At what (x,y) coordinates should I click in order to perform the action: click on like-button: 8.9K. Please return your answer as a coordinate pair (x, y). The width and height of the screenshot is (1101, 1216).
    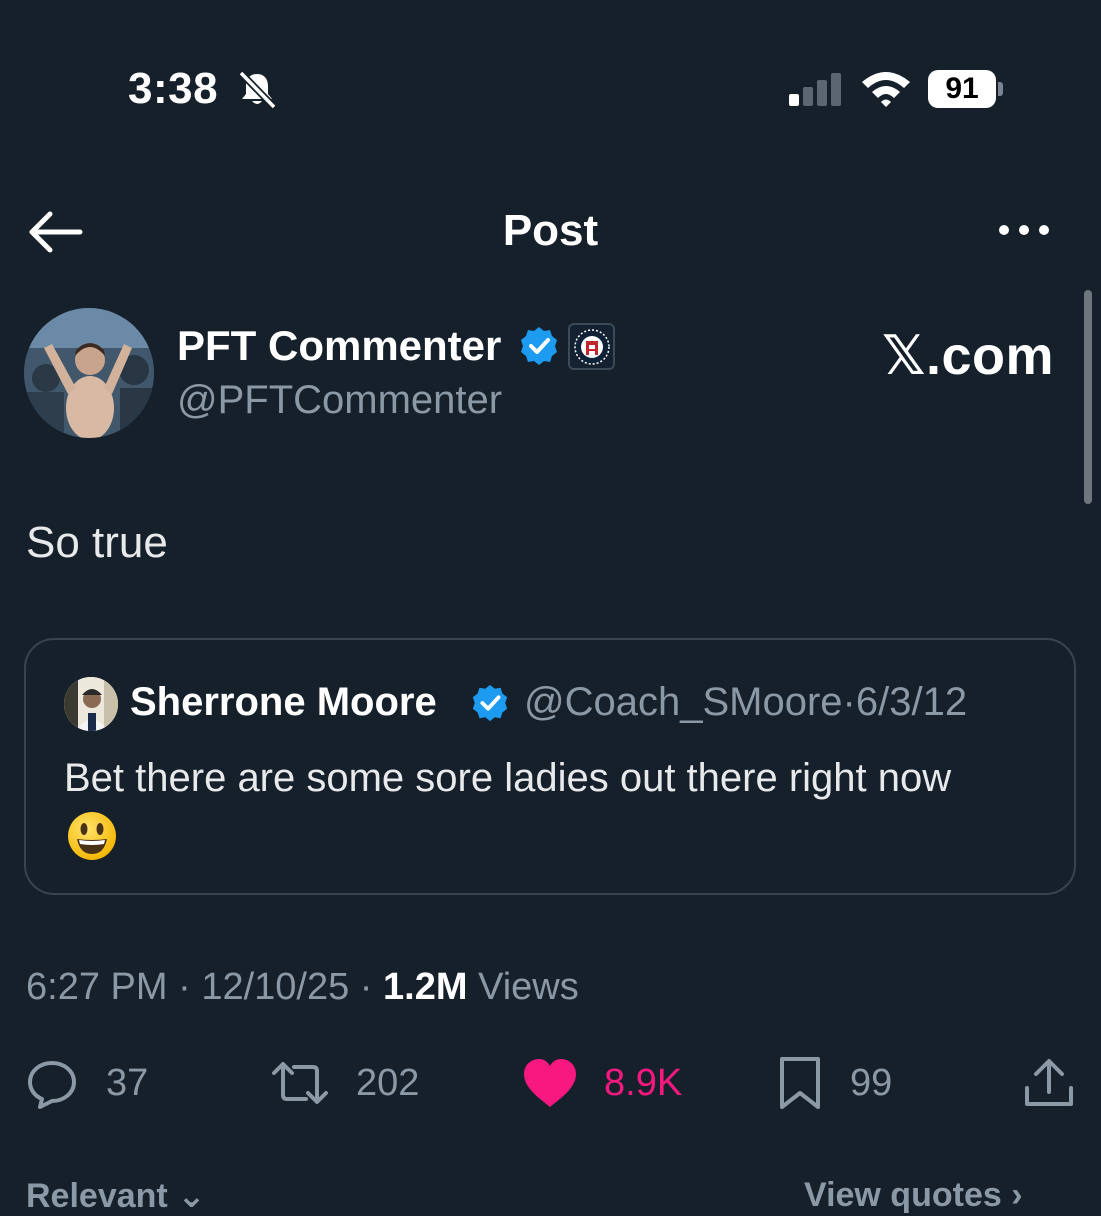
    Looking at the image, I should click on (602, 1083).